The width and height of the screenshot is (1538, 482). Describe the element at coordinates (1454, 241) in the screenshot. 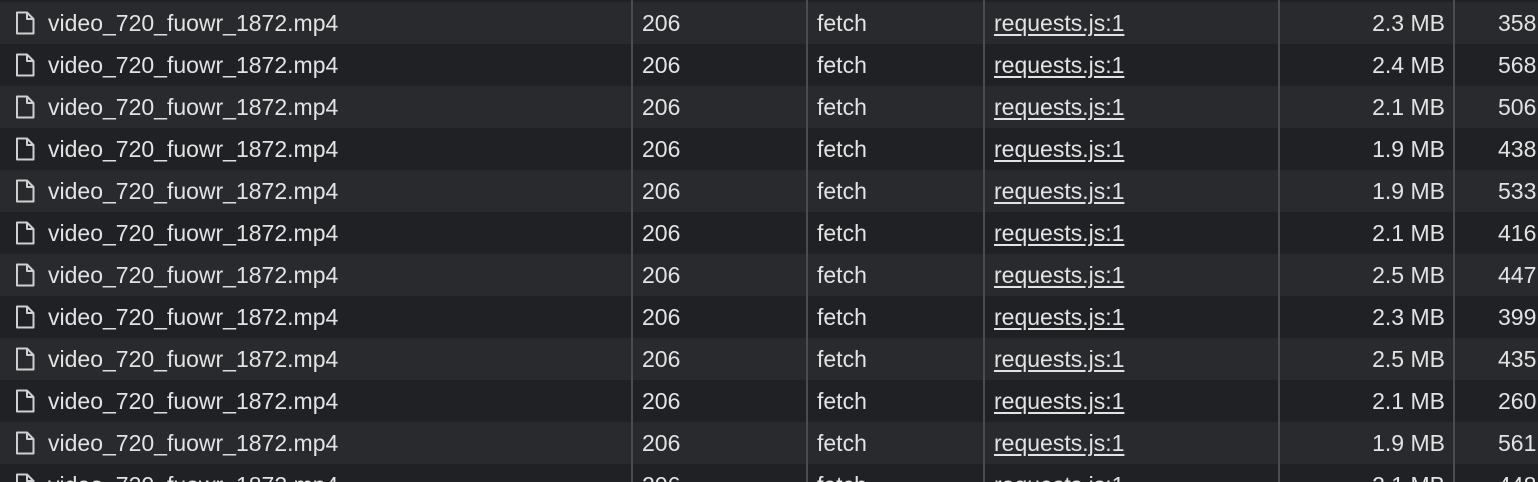

I see `column-divider-size-time` at that location.